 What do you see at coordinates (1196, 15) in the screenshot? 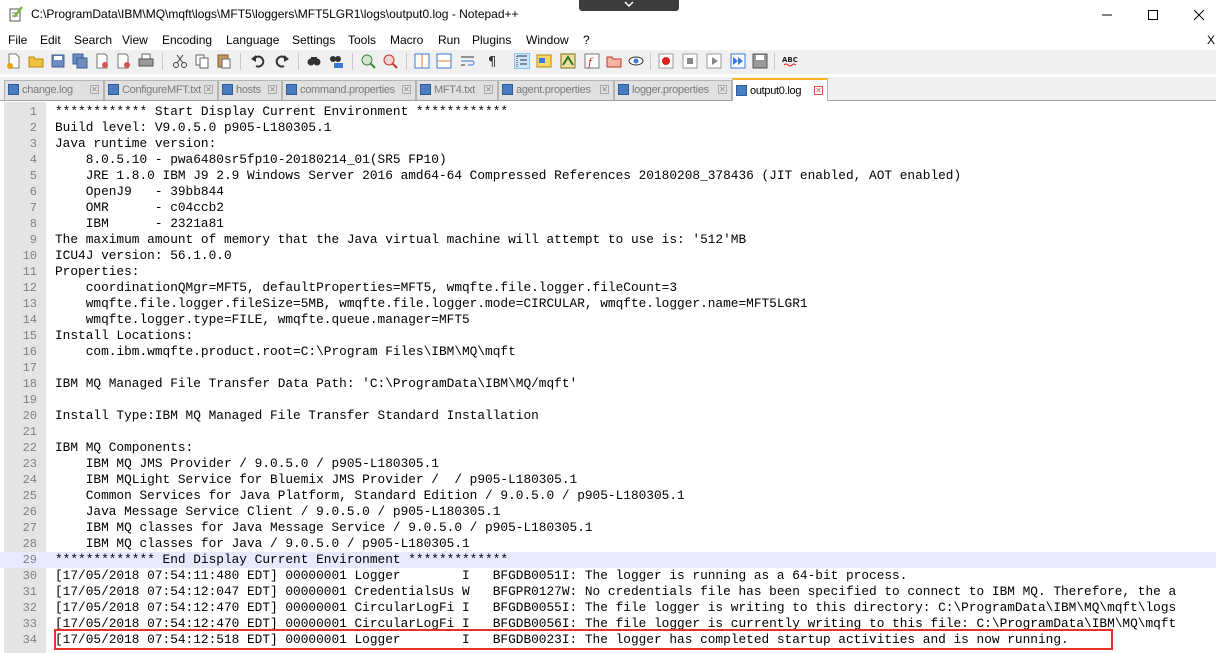
I see `close-window-button` at bounding box center [1196, 15].